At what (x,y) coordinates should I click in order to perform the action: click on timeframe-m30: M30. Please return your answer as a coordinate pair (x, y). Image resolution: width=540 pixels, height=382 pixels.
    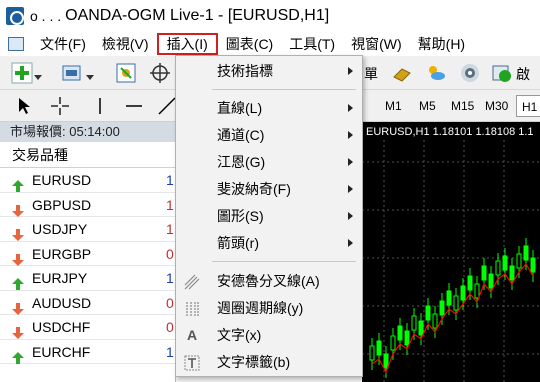
    Looking at the image, I should click on (496, 106).